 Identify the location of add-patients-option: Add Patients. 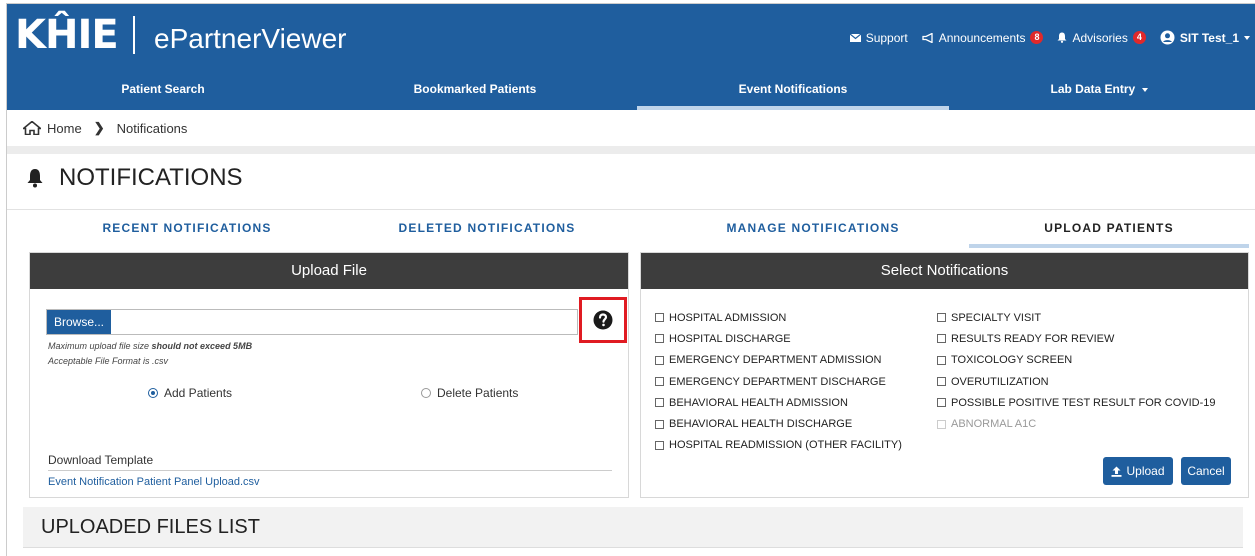
(190, 393).